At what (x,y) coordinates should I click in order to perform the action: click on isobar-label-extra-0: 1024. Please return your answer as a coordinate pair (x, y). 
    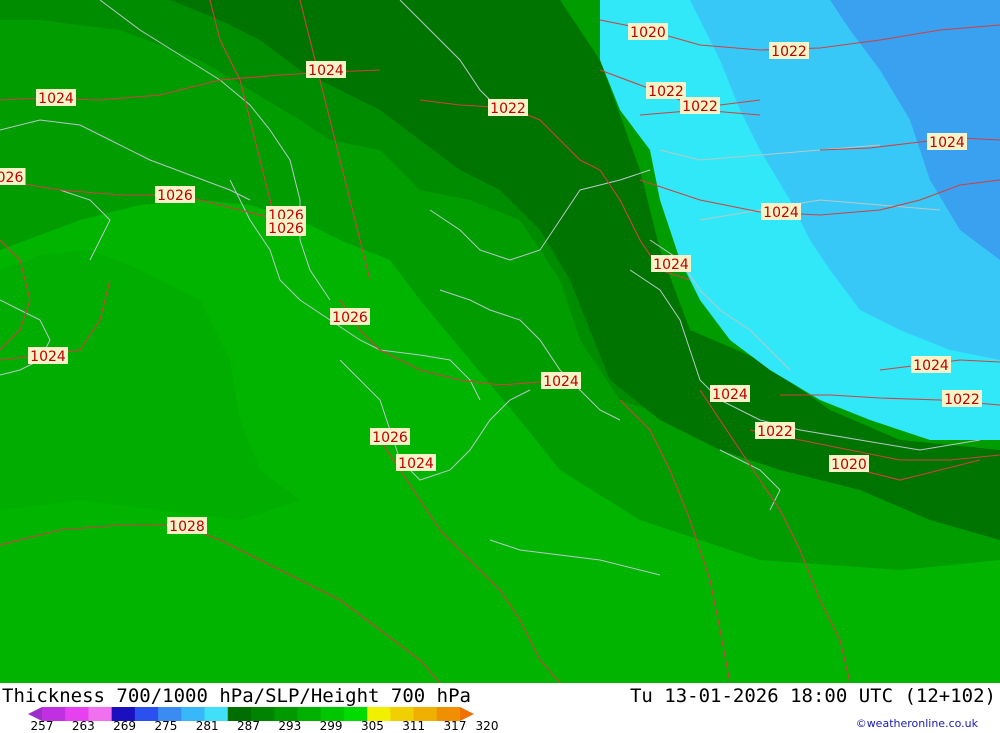
    Looking at the image, I should click on (561, 381).